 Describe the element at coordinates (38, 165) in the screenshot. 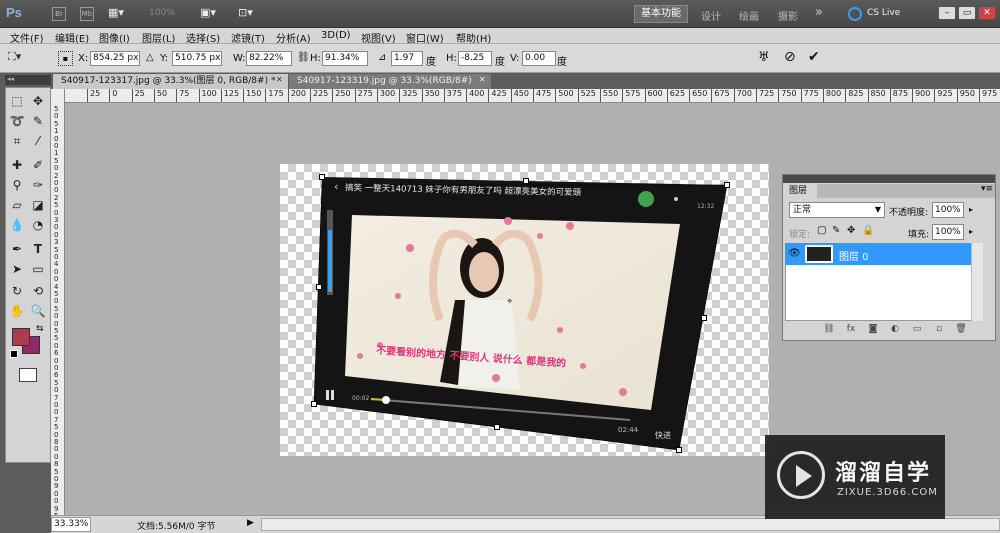

I see `brush-tool-icon: ✐` at that location.